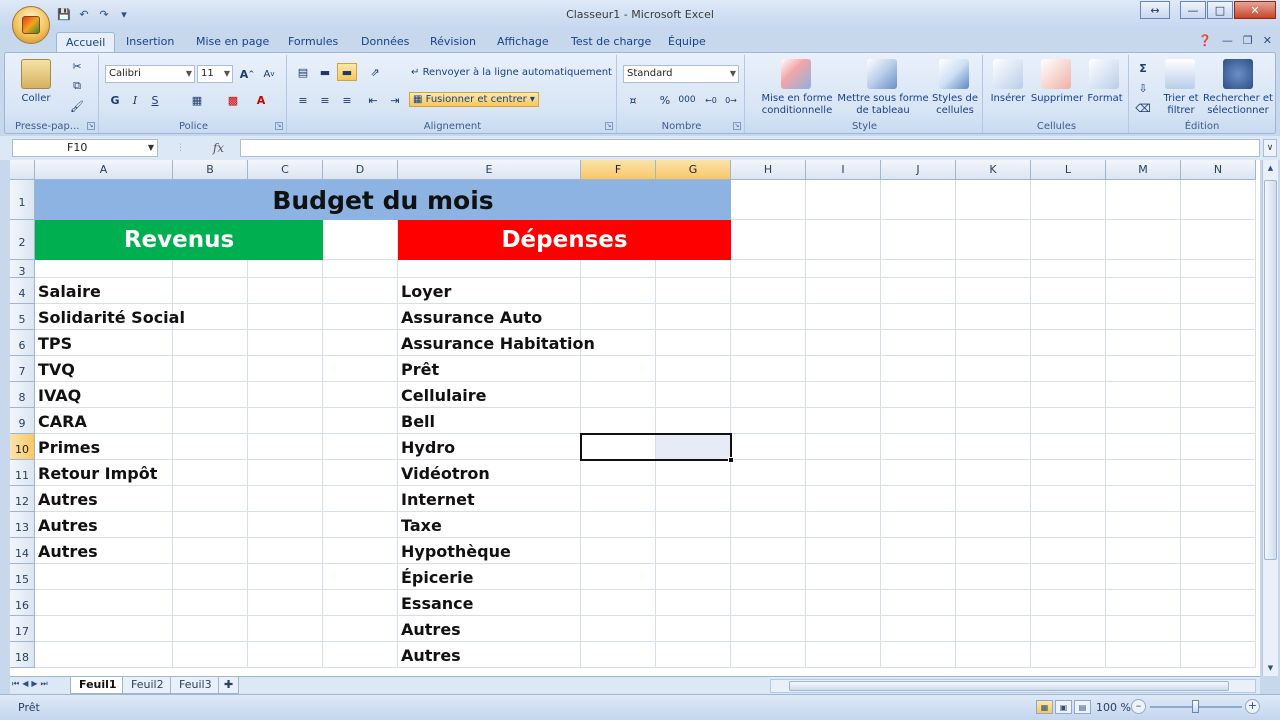 This screenshot has height=720, width=1280. What do you see at coordinates (179, 240) in the screenshot?
I see `revenus-header: Revenus` at bounding box center [179, 240].